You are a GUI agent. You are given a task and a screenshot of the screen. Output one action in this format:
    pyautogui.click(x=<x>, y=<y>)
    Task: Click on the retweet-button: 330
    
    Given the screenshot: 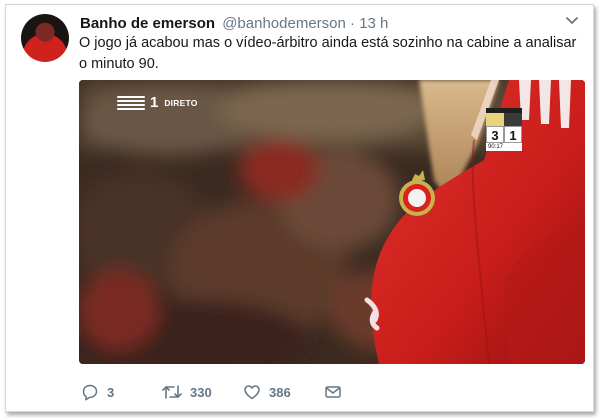 What is the action you would take?
    pyautogui.click(x=202, y=392)
    